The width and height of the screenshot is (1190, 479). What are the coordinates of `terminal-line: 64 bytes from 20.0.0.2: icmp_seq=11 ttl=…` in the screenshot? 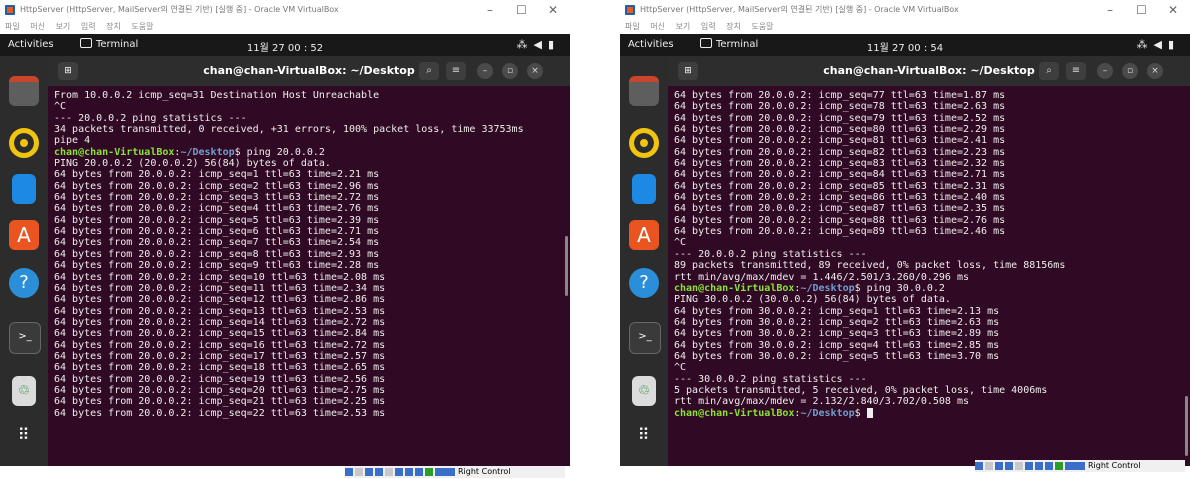 It's located at (220, 288).